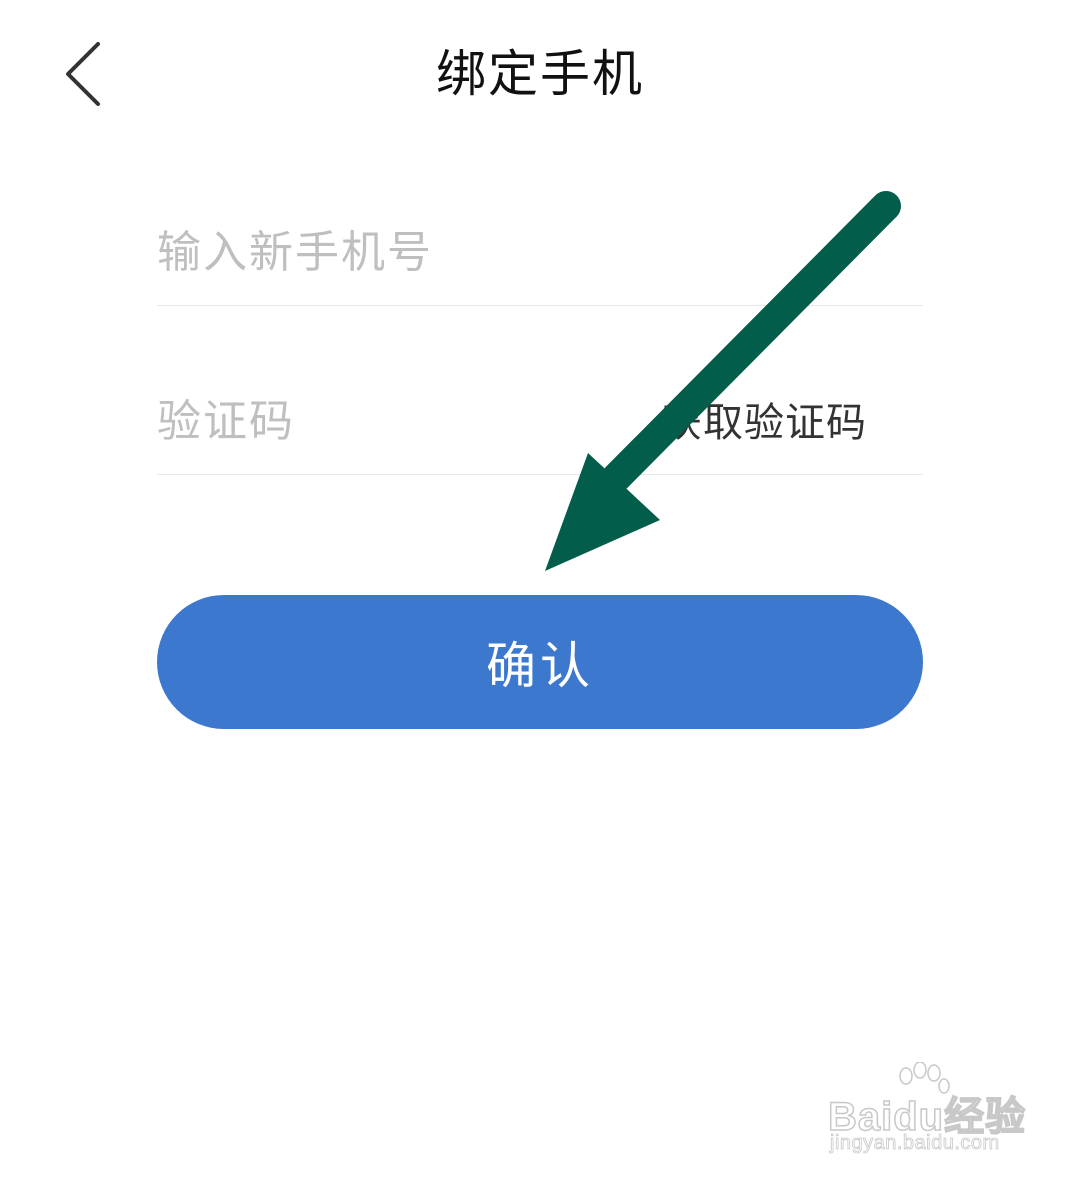  What do you see at coordinates (540, 74) in the screenshot?
I see `page-title: 绑定手机` at bounding box center [540, 74].